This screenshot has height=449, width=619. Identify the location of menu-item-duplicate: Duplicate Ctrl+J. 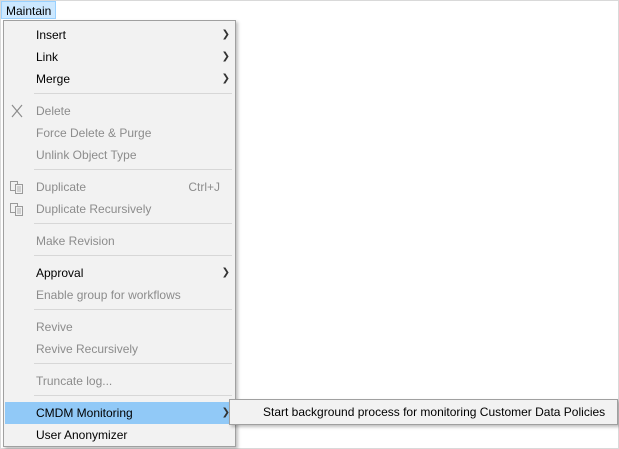
(119, 187).